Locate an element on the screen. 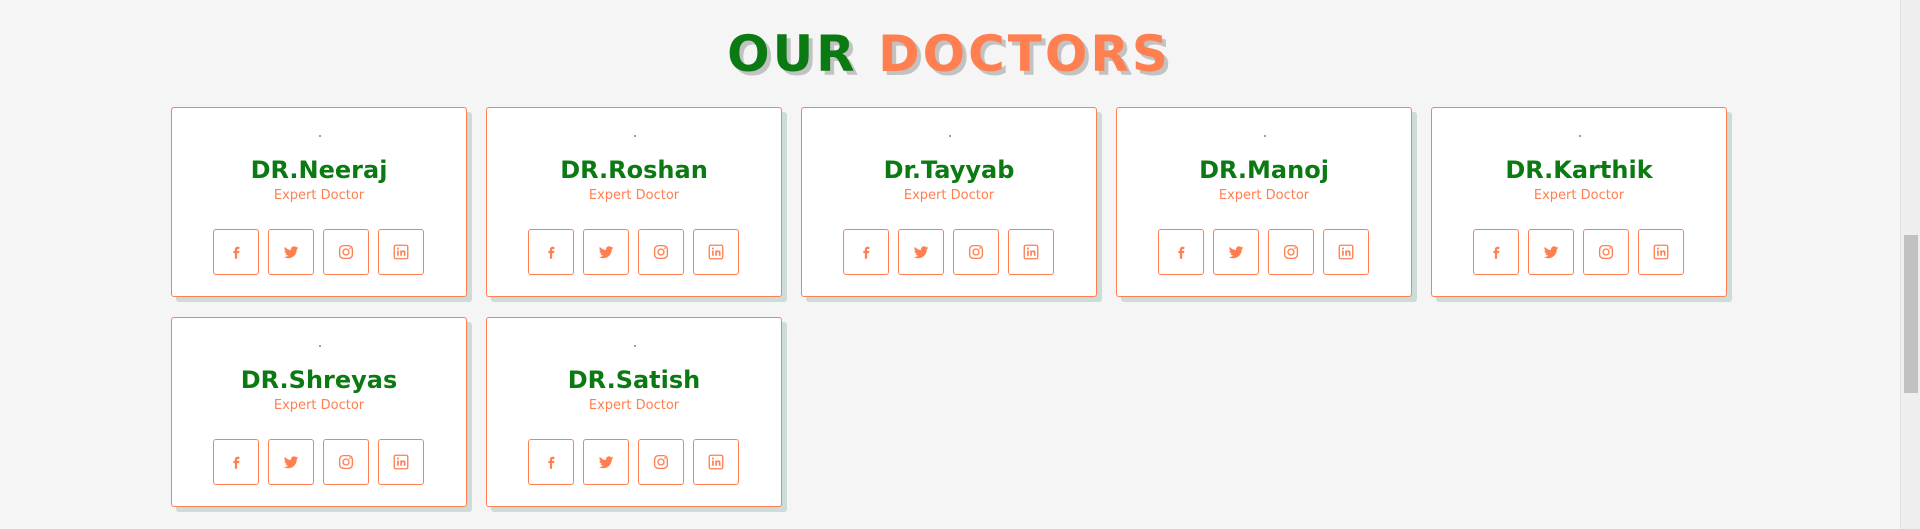 The width and height of the screenshot is (1920, 529). scrollbar-thumb is located at coordinates (1911, 314).